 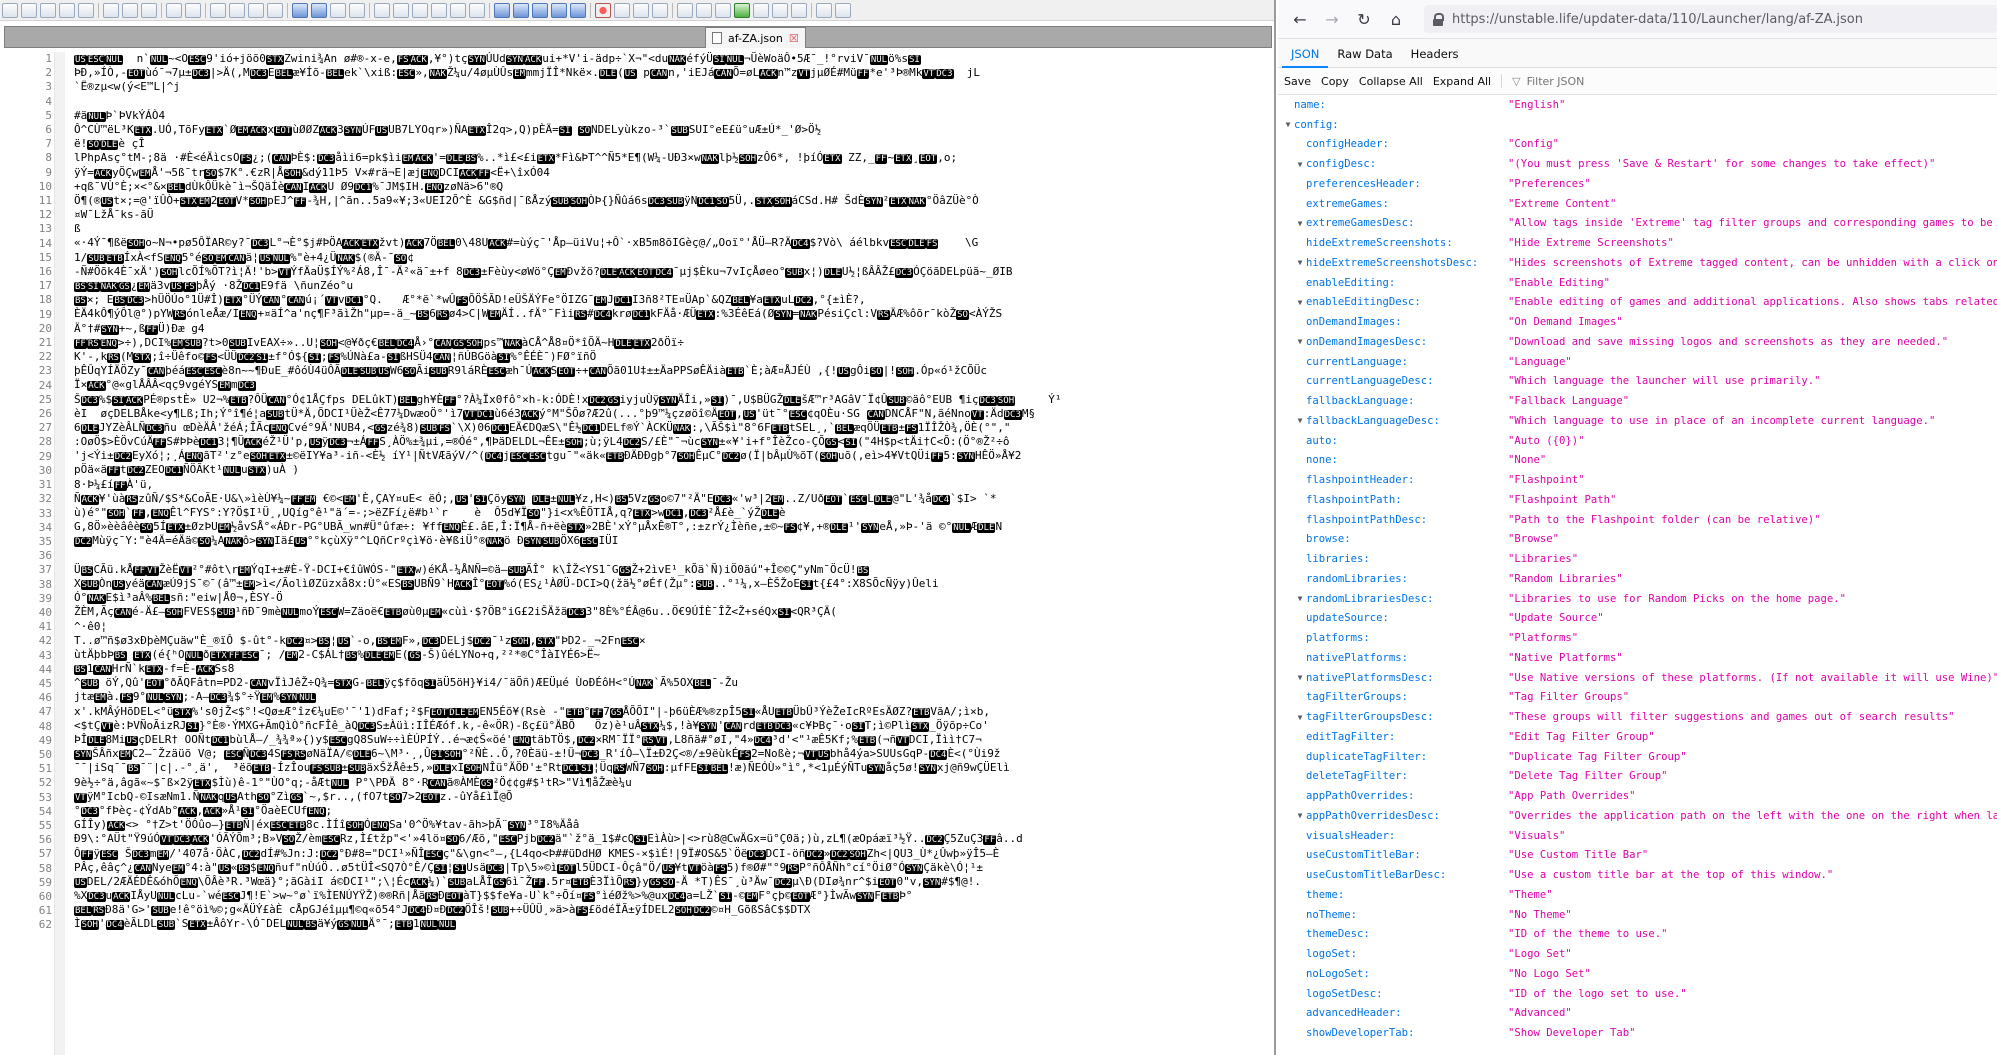 What do you see at coordinates (1637, 658) in the screenshot?
I see `json-row: nativePlatforms: "Native Platforms"` at bounding box center [1637, 658].